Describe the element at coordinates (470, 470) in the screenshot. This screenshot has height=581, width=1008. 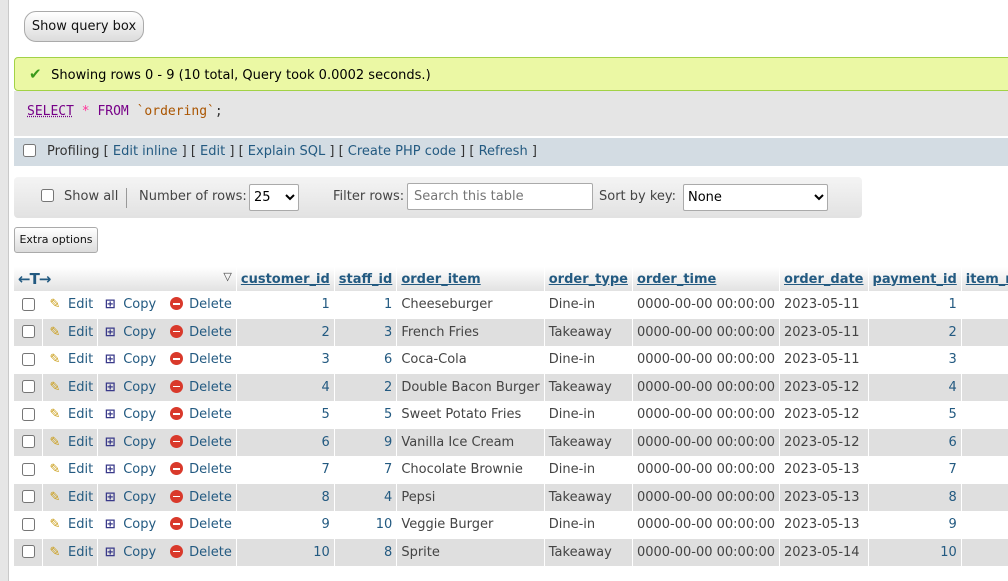
I see `cell-order-item: Chocolate Brownie` at that location.